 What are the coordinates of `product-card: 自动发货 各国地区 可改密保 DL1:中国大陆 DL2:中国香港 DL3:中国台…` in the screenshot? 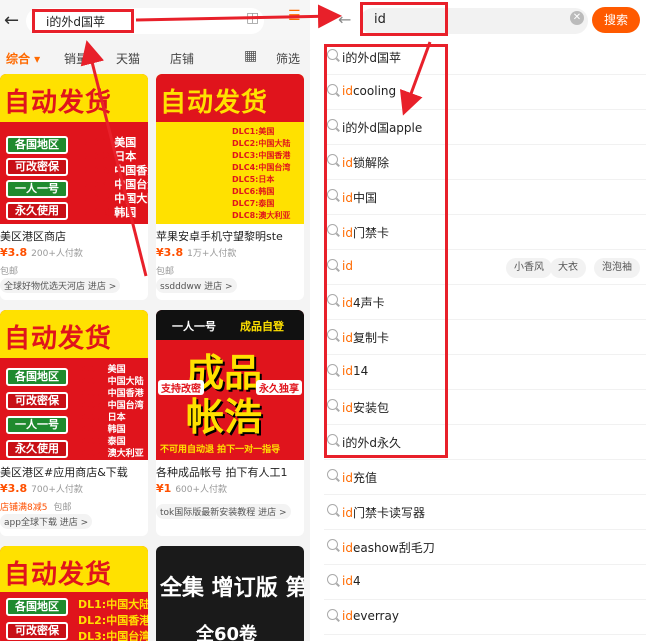 It's located at (74, 593).